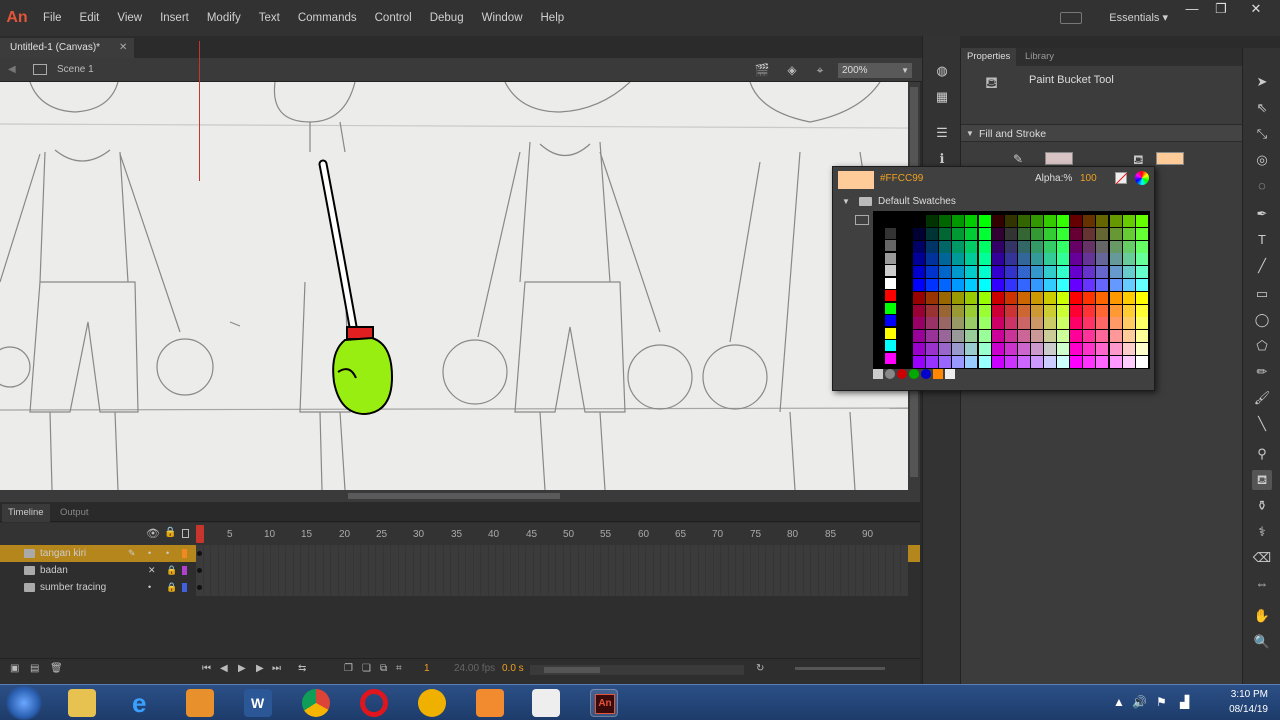 The image size is (1280, 720). Describe the element at coordinates (1262, 584) in the screenshot. I see `width-tool-icon: ⇔` at that location.